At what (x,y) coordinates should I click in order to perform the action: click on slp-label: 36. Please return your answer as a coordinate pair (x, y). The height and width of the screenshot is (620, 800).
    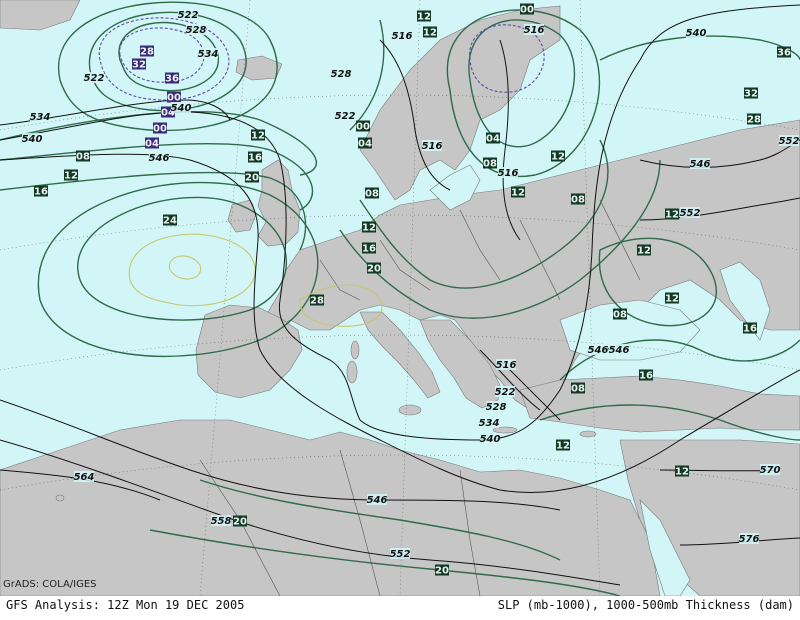
    Looking at the image, I should click on (172, 78).